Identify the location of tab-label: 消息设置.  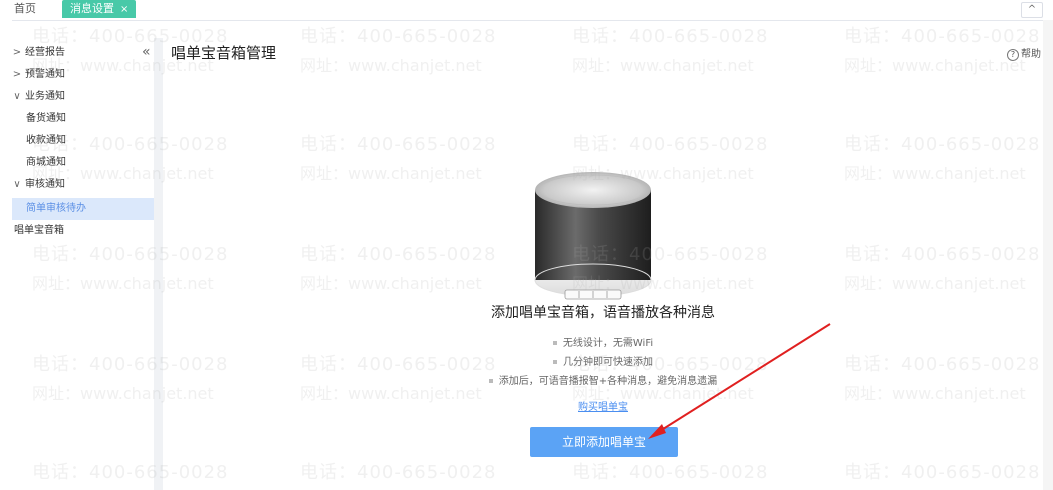
(92, 8).